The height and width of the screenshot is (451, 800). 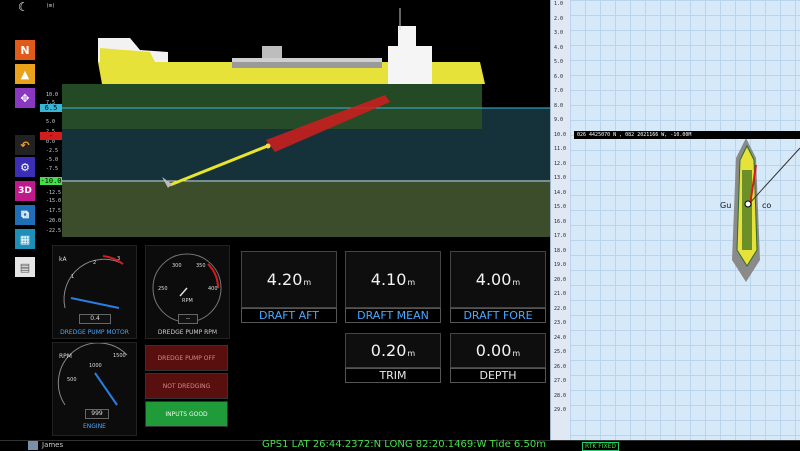 What do you see at coordinates (516, 282) in the screenshot?
I see `draft-fore-unit: m` at bounding box center [516, 282].